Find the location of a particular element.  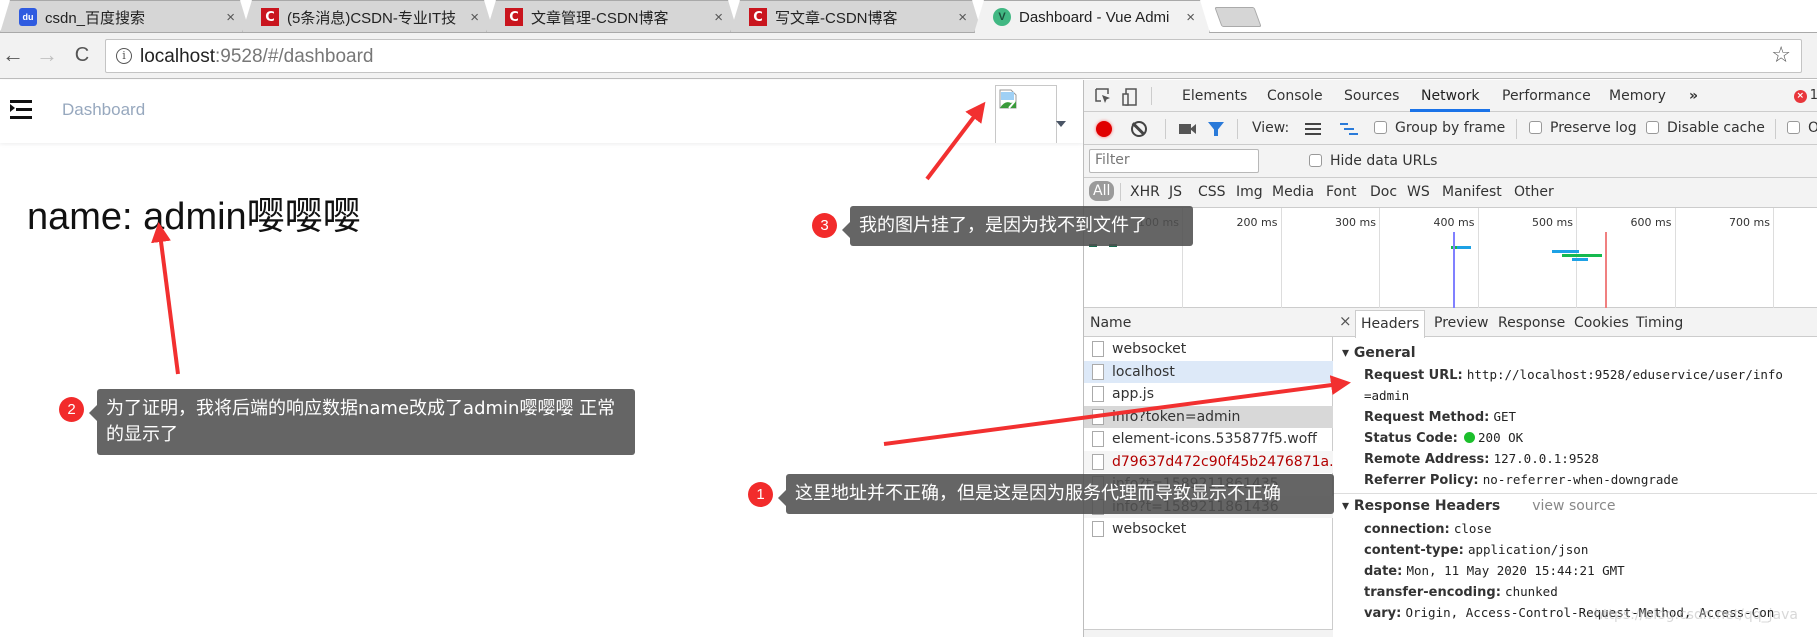

avatar is located at coordinates (1026, 114).